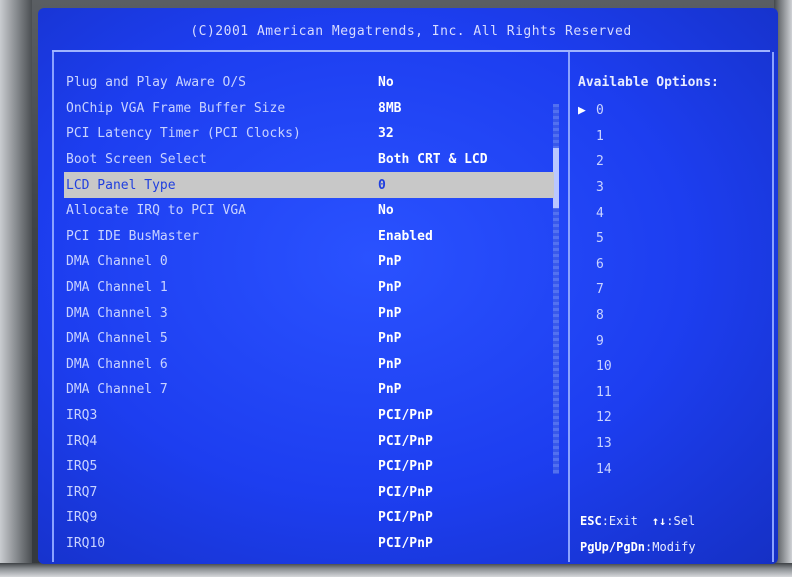  Describe the element at coordinates (309, 390) in the screenshot. I see `setting-row: DMA Channel 7 PnP` at that location.